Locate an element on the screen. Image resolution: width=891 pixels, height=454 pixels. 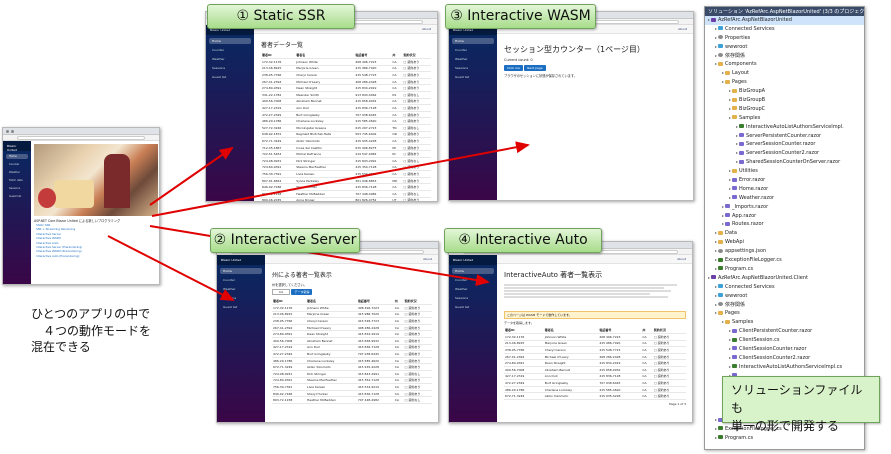
caption-text: ひとつのアプリの中で ４つの動作モードを 混在できる is located at coordinates (106, 331).